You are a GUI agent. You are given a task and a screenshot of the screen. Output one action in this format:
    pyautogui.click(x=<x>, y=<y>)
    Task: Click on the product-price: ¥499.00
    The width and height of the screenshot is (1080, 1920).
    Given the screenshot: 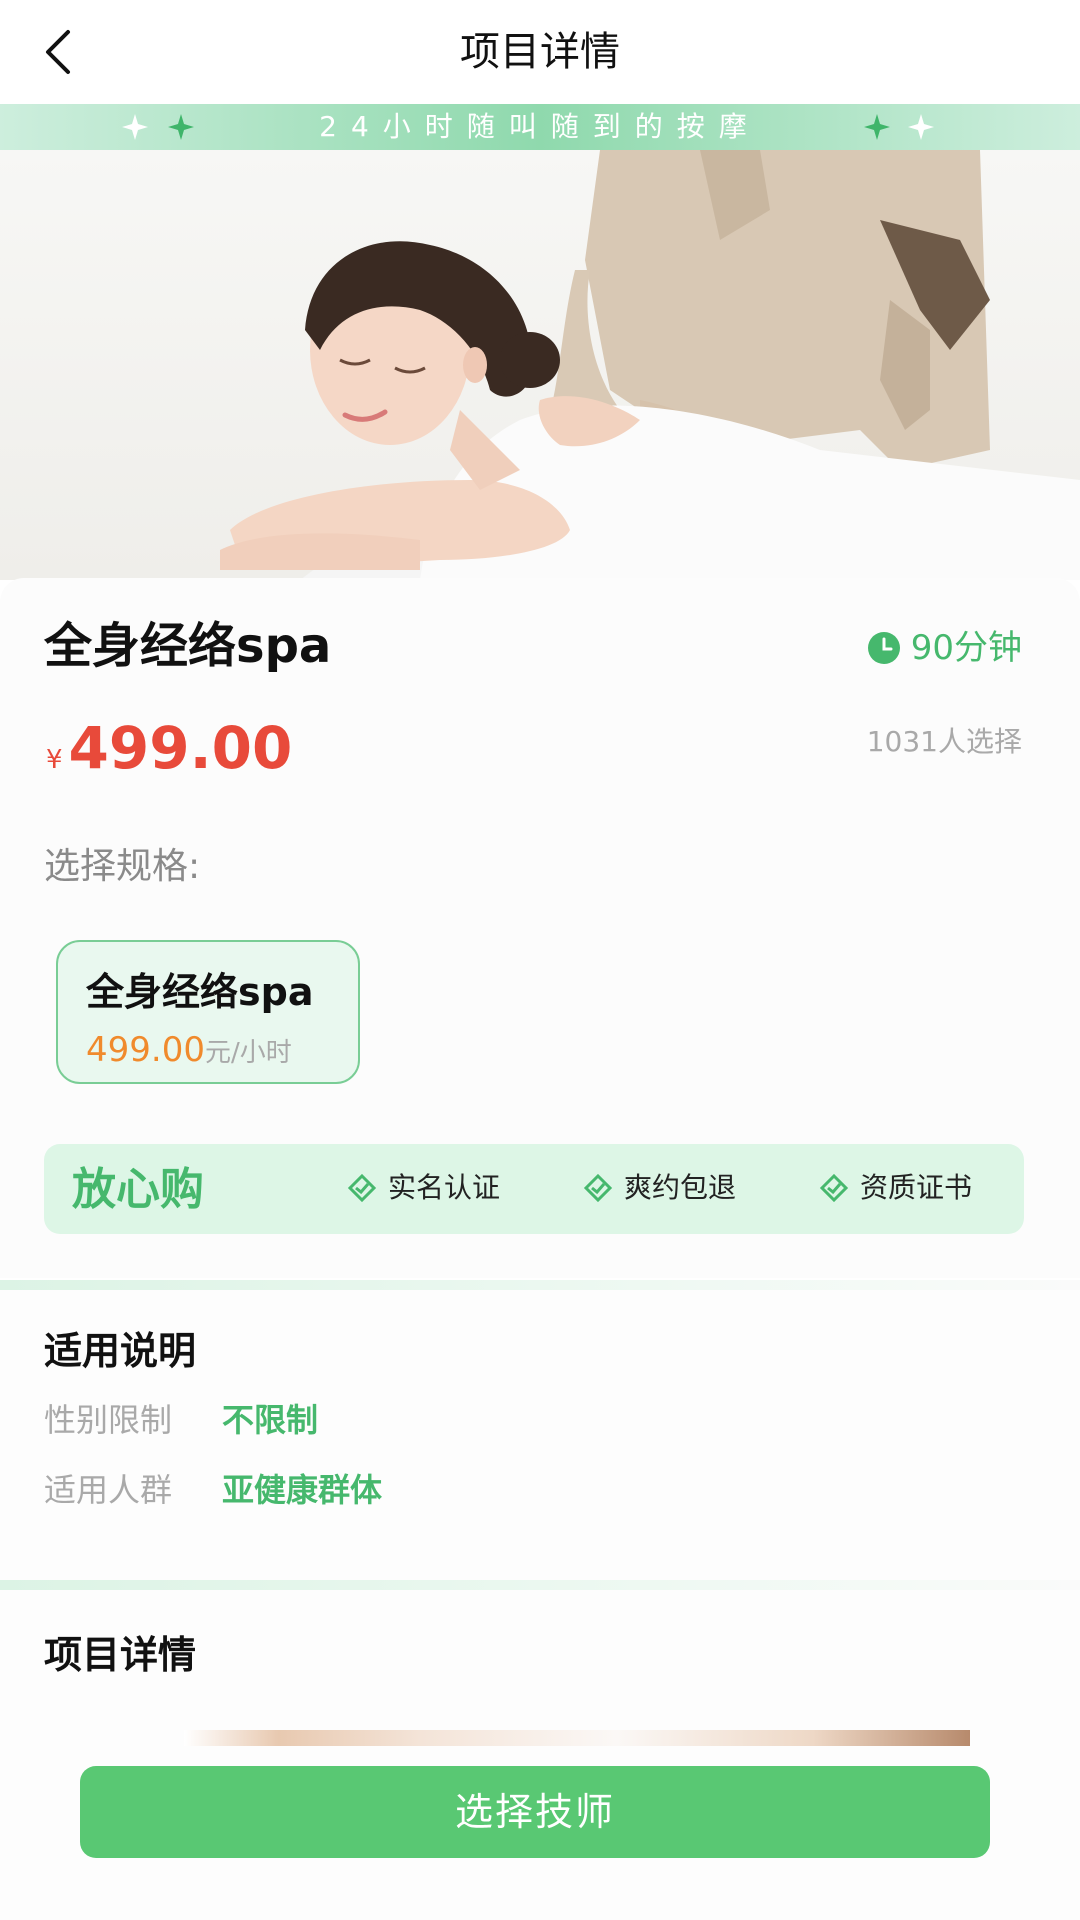 What is the action you would take?
    pyautogui.click(x=169, y=755)
    